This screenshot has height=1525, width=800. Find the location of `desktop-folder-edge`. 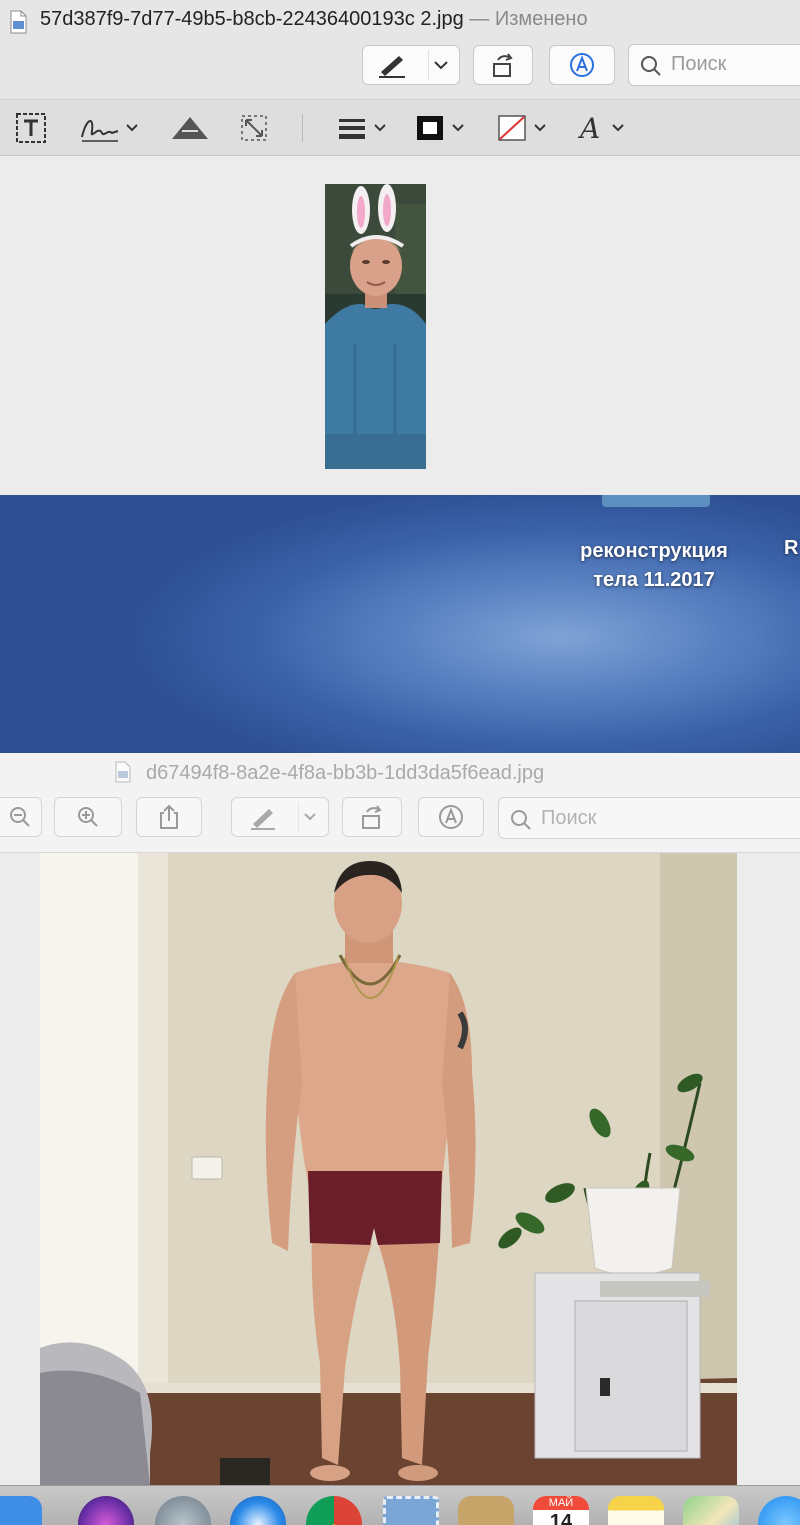

desktop-folder-edge is located at coordinates (656, 501).